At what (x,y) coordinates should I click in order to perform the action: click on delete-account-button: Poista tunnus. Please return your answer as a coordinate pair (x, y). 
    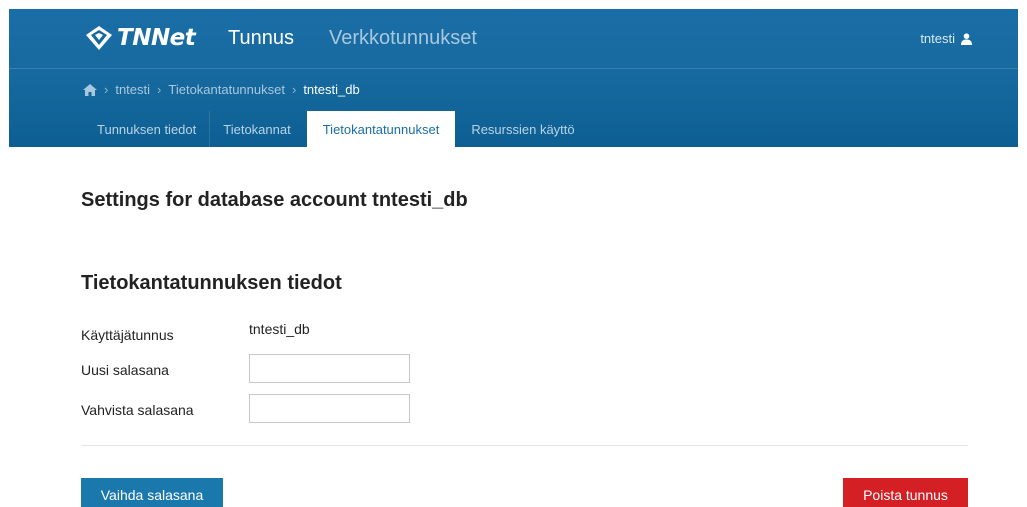
    Looking at the image, I should click on (905, 492).